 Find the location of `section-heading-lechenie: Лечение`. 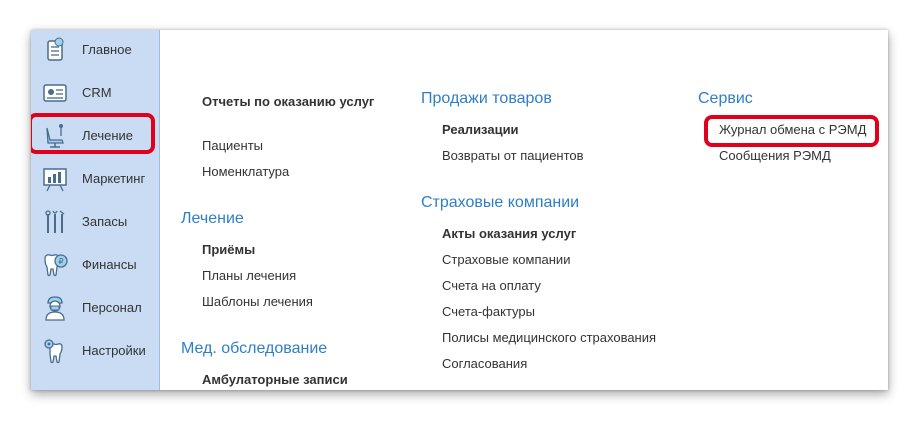

section-heading-lechenie: Лечение is located at coordinates (212, 218).